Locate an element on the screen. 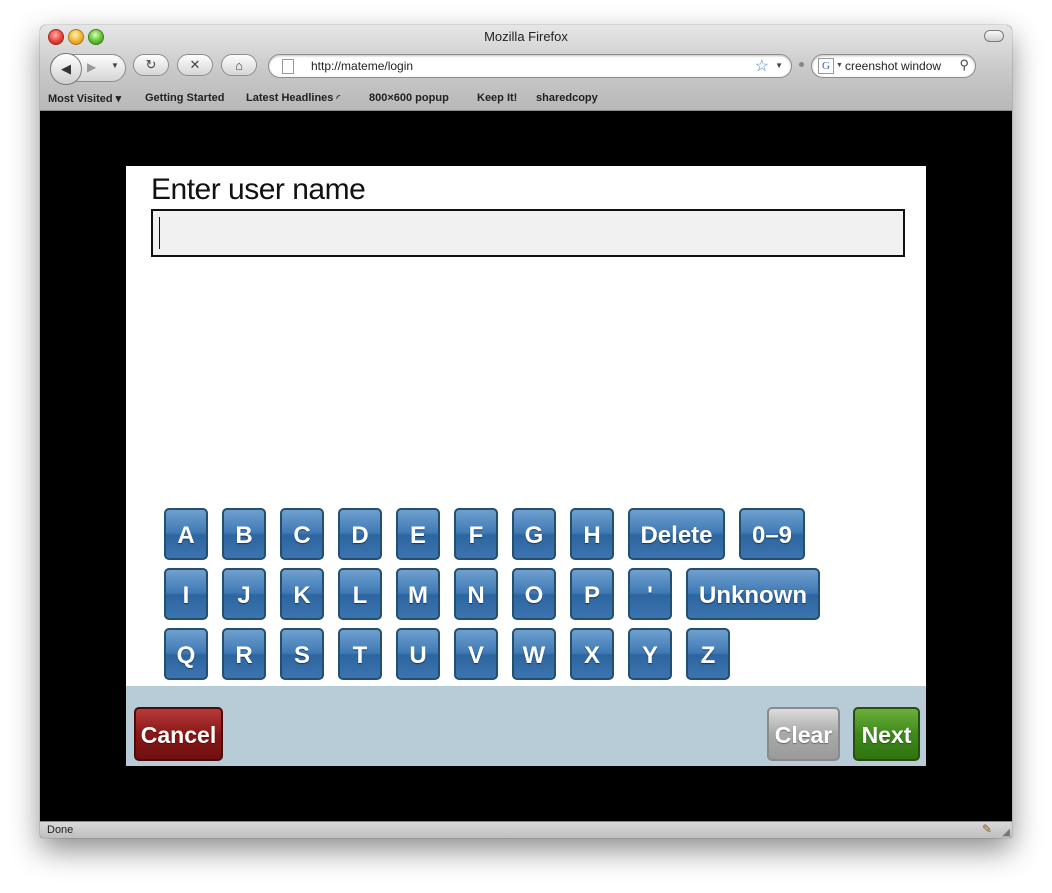  history-dropdown-button: ▼ is located at coordinates (115, 65).